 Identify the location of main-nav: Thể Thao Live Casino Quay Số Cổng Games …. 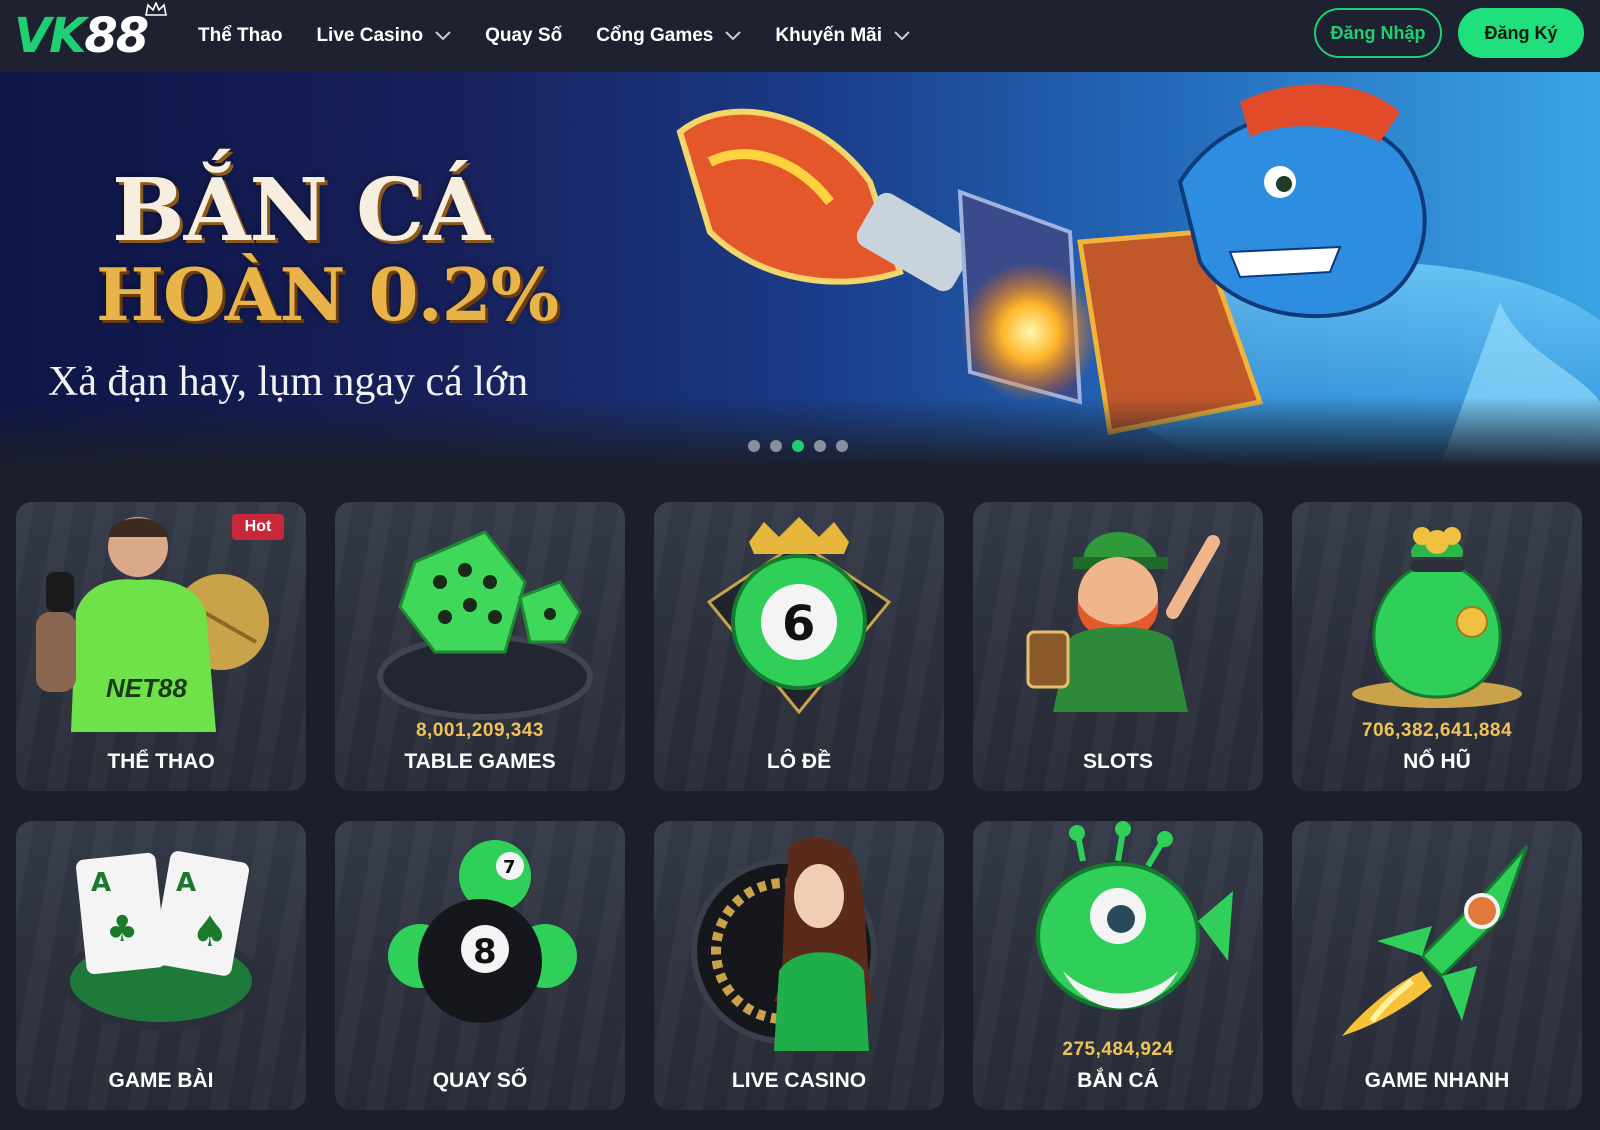
(571, 36).